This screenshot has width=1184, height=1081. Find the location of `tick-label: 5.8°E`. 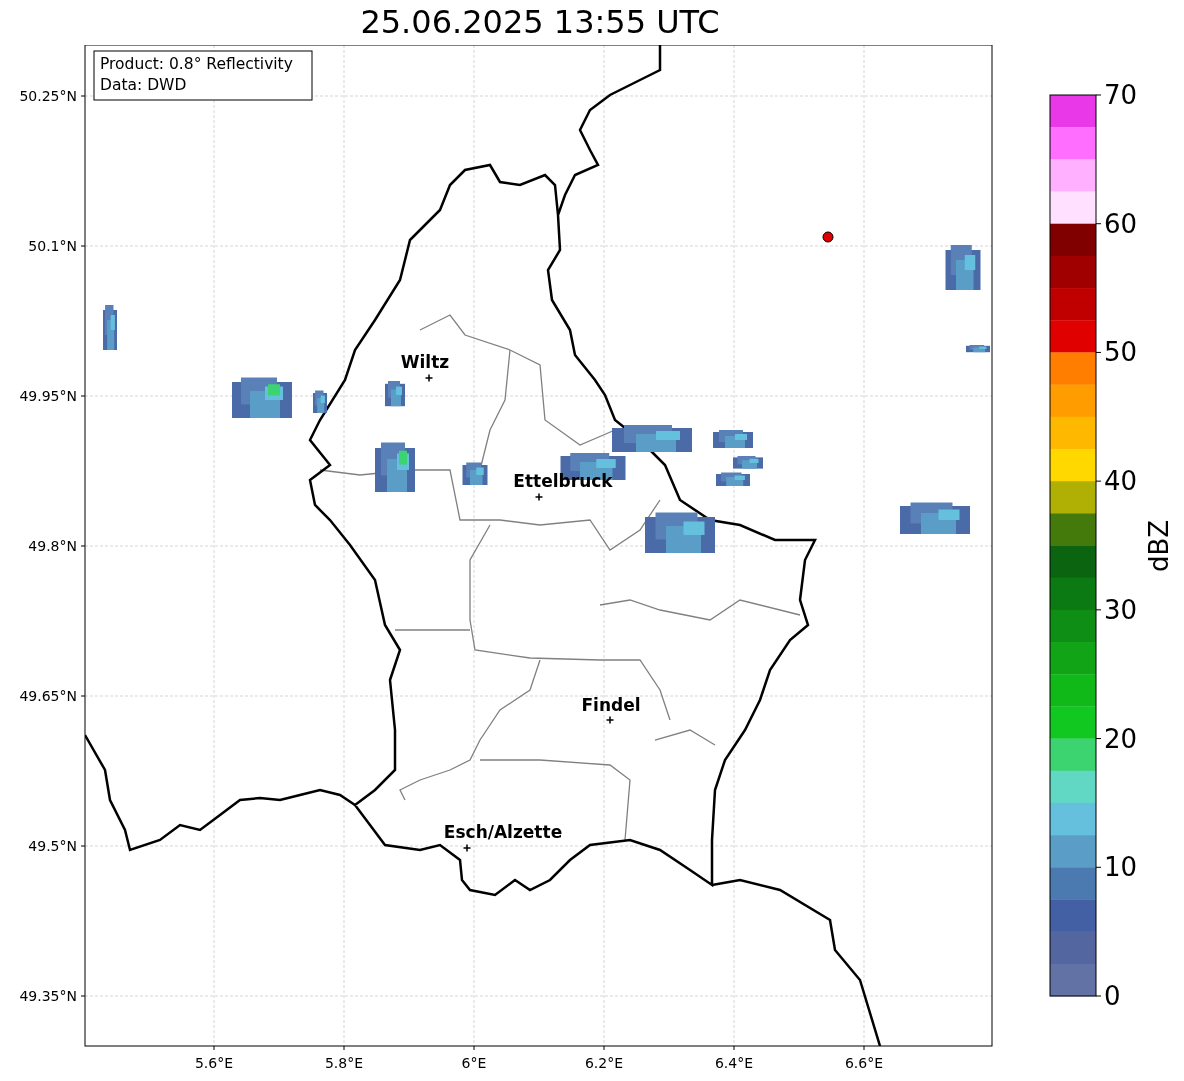

tick-label: 5.8°E is located at coordinates (344, 1063).